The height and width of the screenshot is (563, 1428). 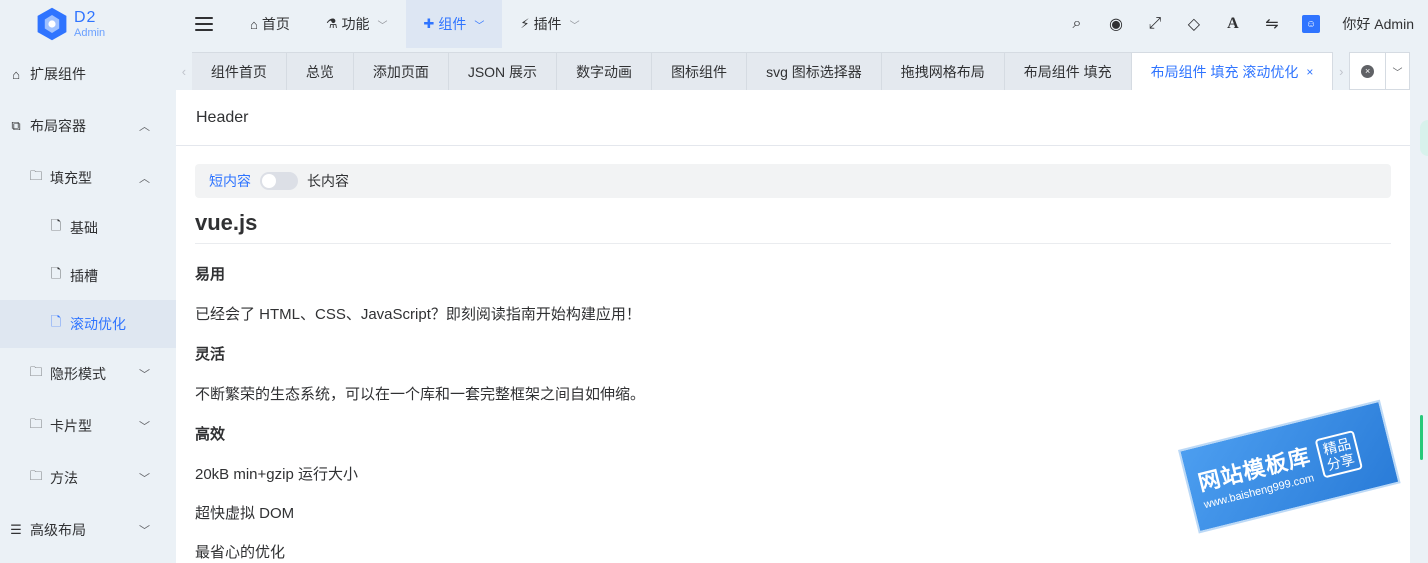 What do you see at coordinates (1424, 138) in the screenshot?
I see `scroll-top-hint` at bounding box center [1424, 138].